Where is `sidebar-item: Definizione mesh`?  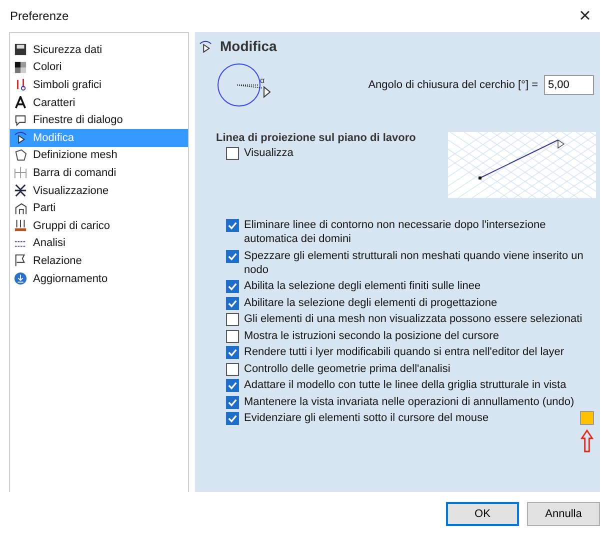 sidebar-item: Definizione mesh is located at coordinates (99, 155).